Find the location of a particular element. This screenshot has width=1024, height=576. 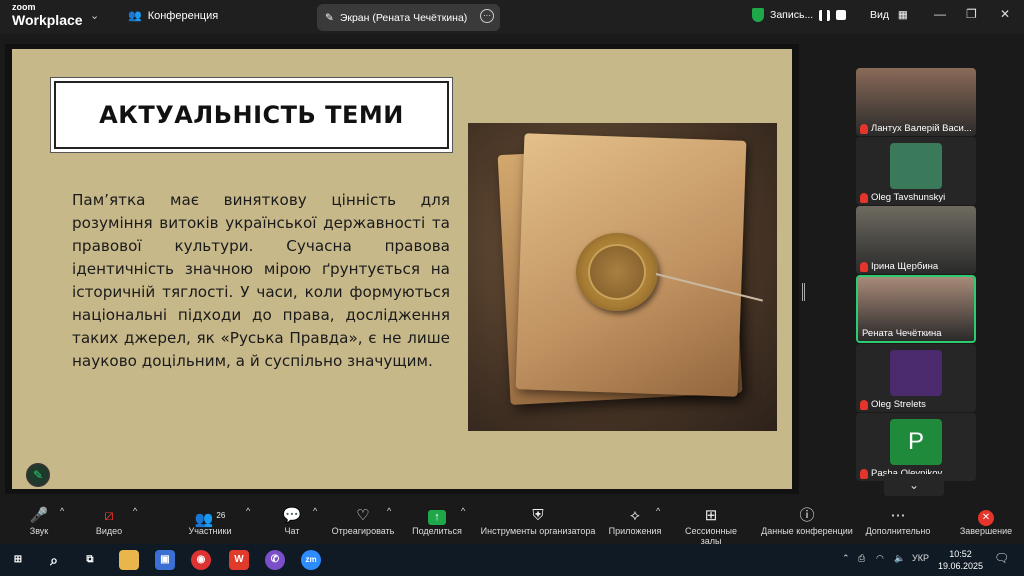

participants-button: 👥 26 Участники is located at coordinates (210, 521).